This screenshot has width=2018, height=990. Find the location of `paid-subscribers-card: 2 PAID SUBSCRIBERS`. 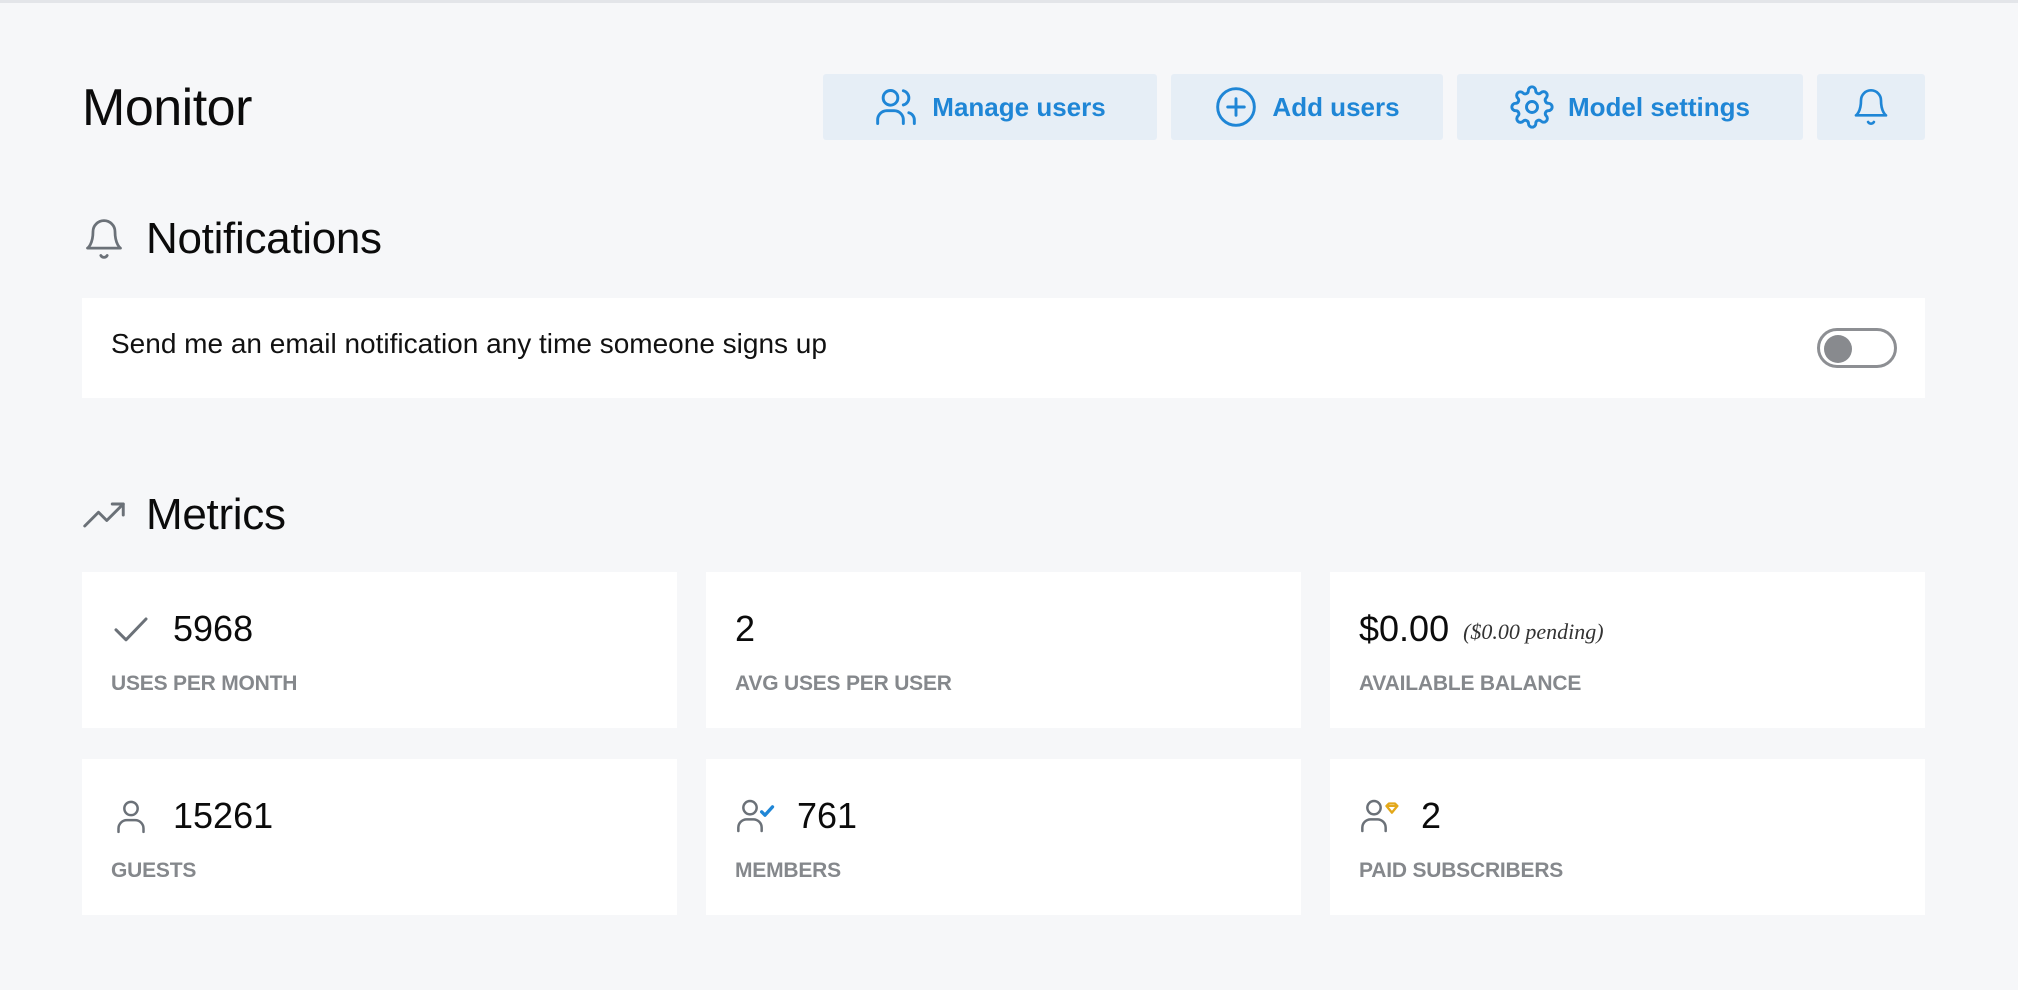

paid-subscribers-card: 2 PAID SUBSCRIBERS is located at coordinates (1627, 837).